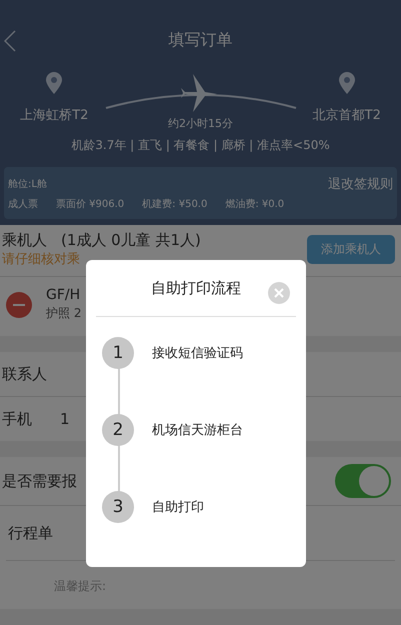  I want to click on fare-item: 票面价 ¥906.0, so click(90, 204).